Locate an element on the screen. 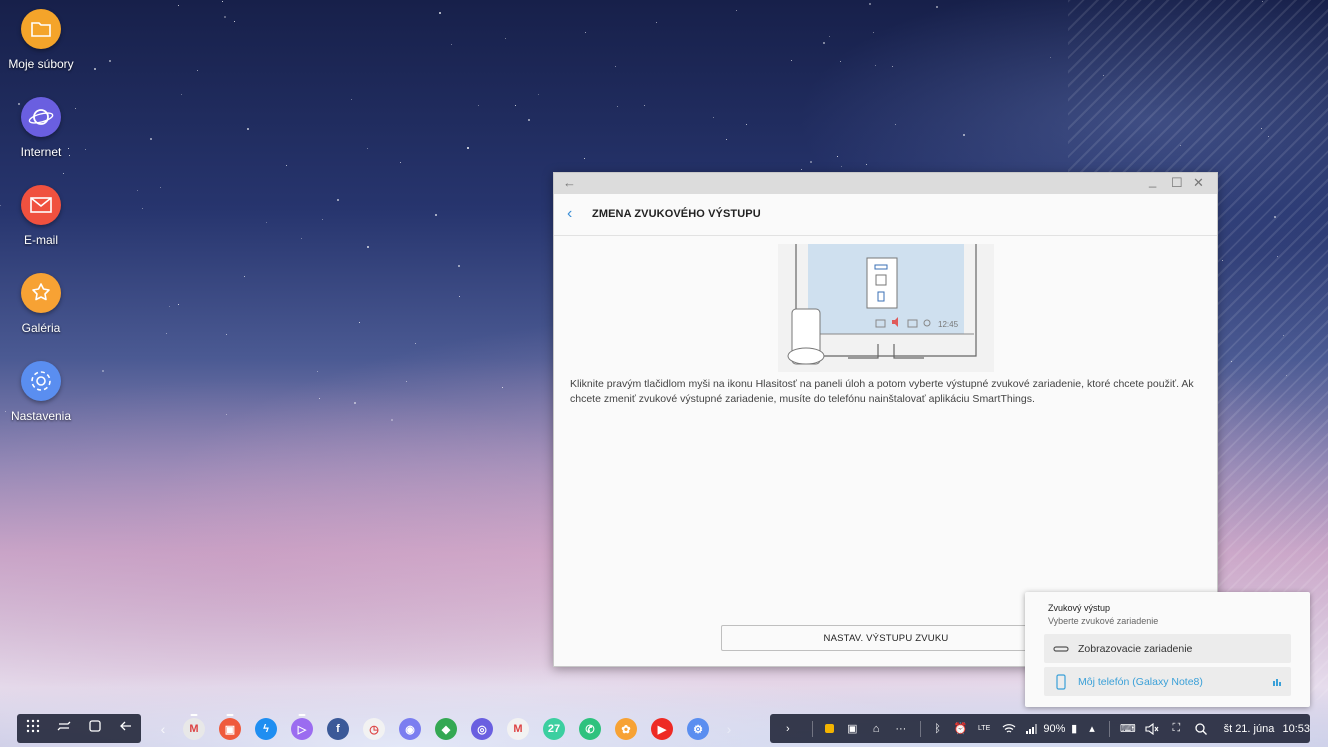 The width and height of the screenshot is (1328, 747). play-icon: ▷ is located at coordinates (302, 729).